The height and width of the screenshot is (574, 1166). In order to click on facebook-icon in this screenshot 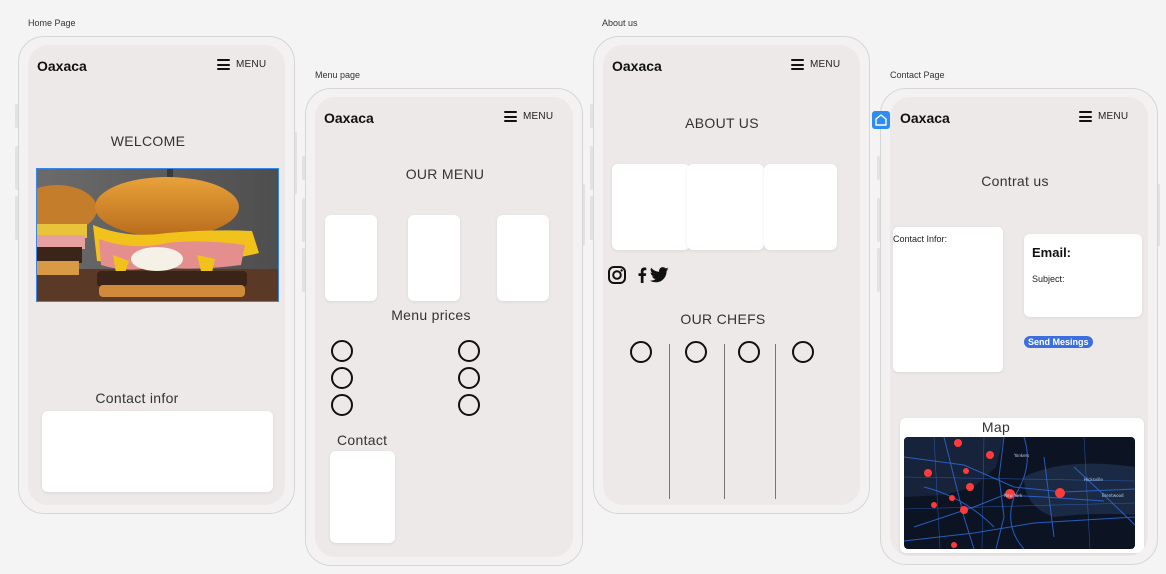, I will do `click(642, 275)`.